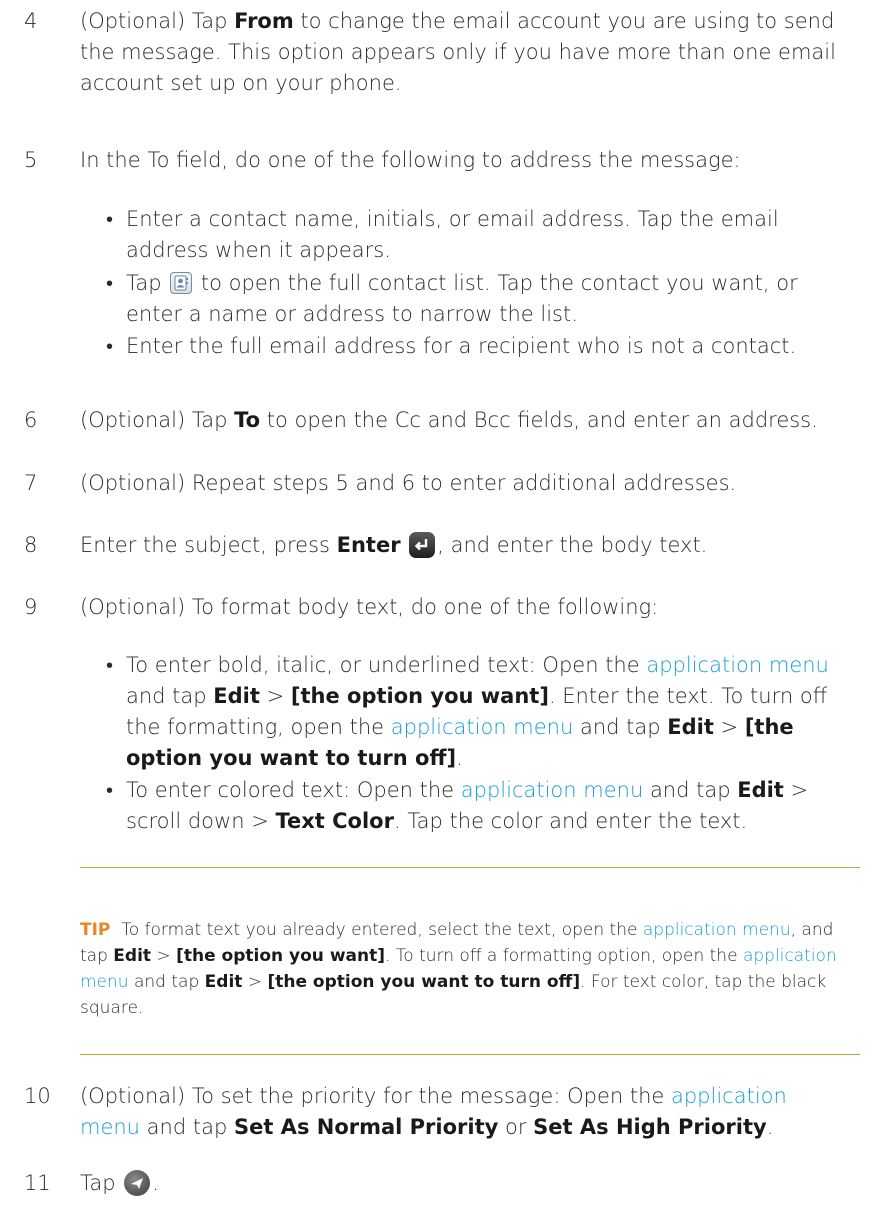  What do you see at coordinates (31, 545) in the screenshot?
I see `step-number: 8` at bounding box center [31, 545].